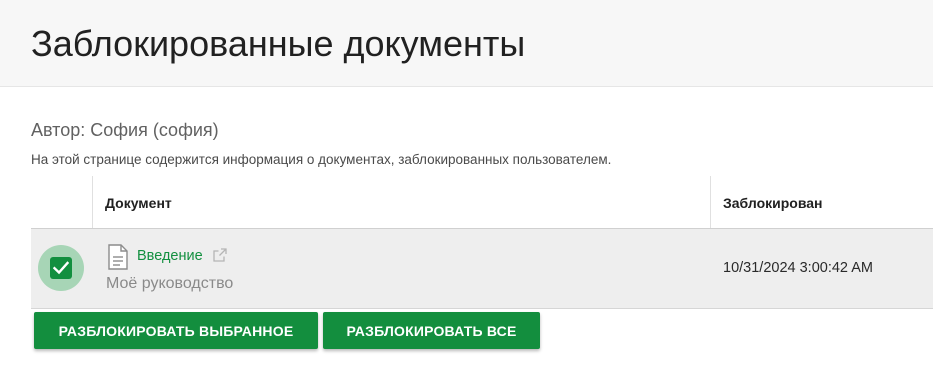 This screenshot has height=384, width=933. What do you see at coordinates (773, 203) in the screenshot?
I see `column-header-locked: Заблокирован` at bounding box center [773, 203].